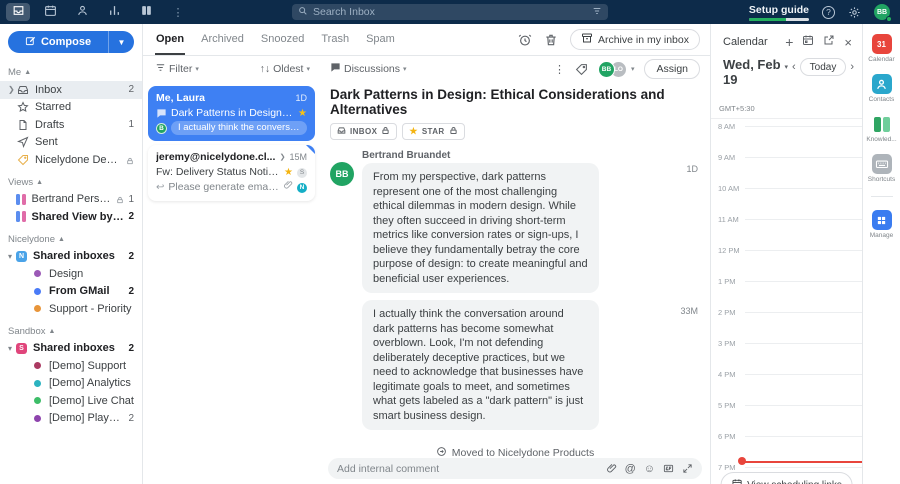  What do you see at coordinates (380, 39) in the screenshot?
I see `tab-spam: Spam` at bounding box center [380, 39].